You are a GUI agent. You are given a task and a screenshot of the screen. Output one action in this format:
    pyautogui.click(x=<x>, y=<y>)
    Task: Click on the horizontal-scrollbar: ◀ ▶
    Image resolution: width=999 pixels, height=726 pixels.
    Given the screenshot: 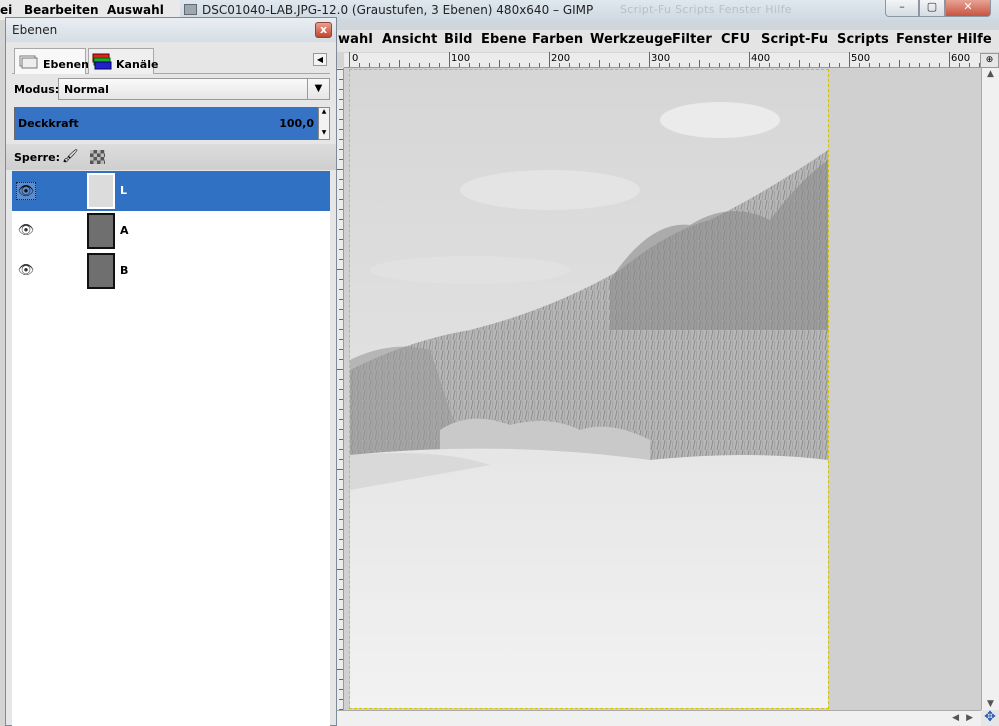 What is the action you would take?
    pyautogui.click(x=658, y=718)
    